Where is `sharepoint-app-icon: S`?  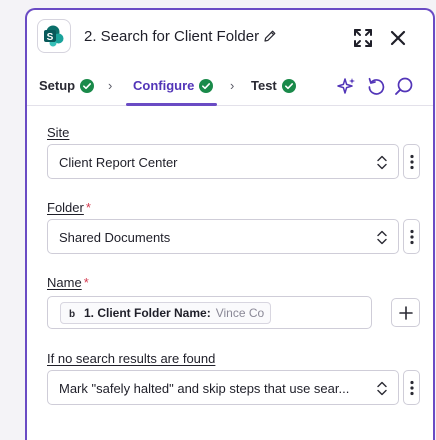 sharepoint-app-icon: S is located at coordinates (54, 36).